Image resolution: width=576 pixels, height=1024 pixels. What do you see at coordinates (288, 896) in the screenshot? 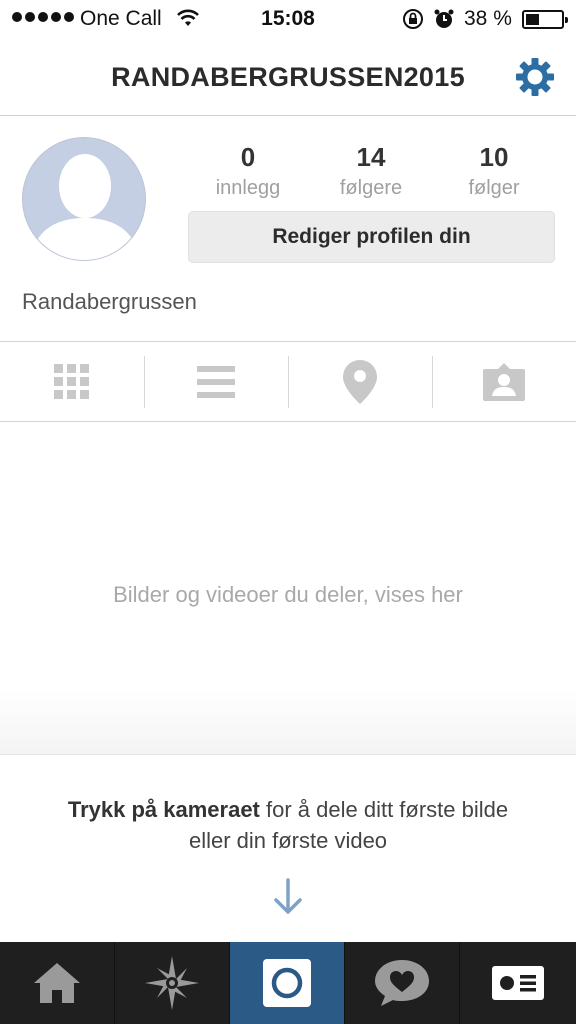
I see `arrow-down-icon` at bounding box center [288, 896].